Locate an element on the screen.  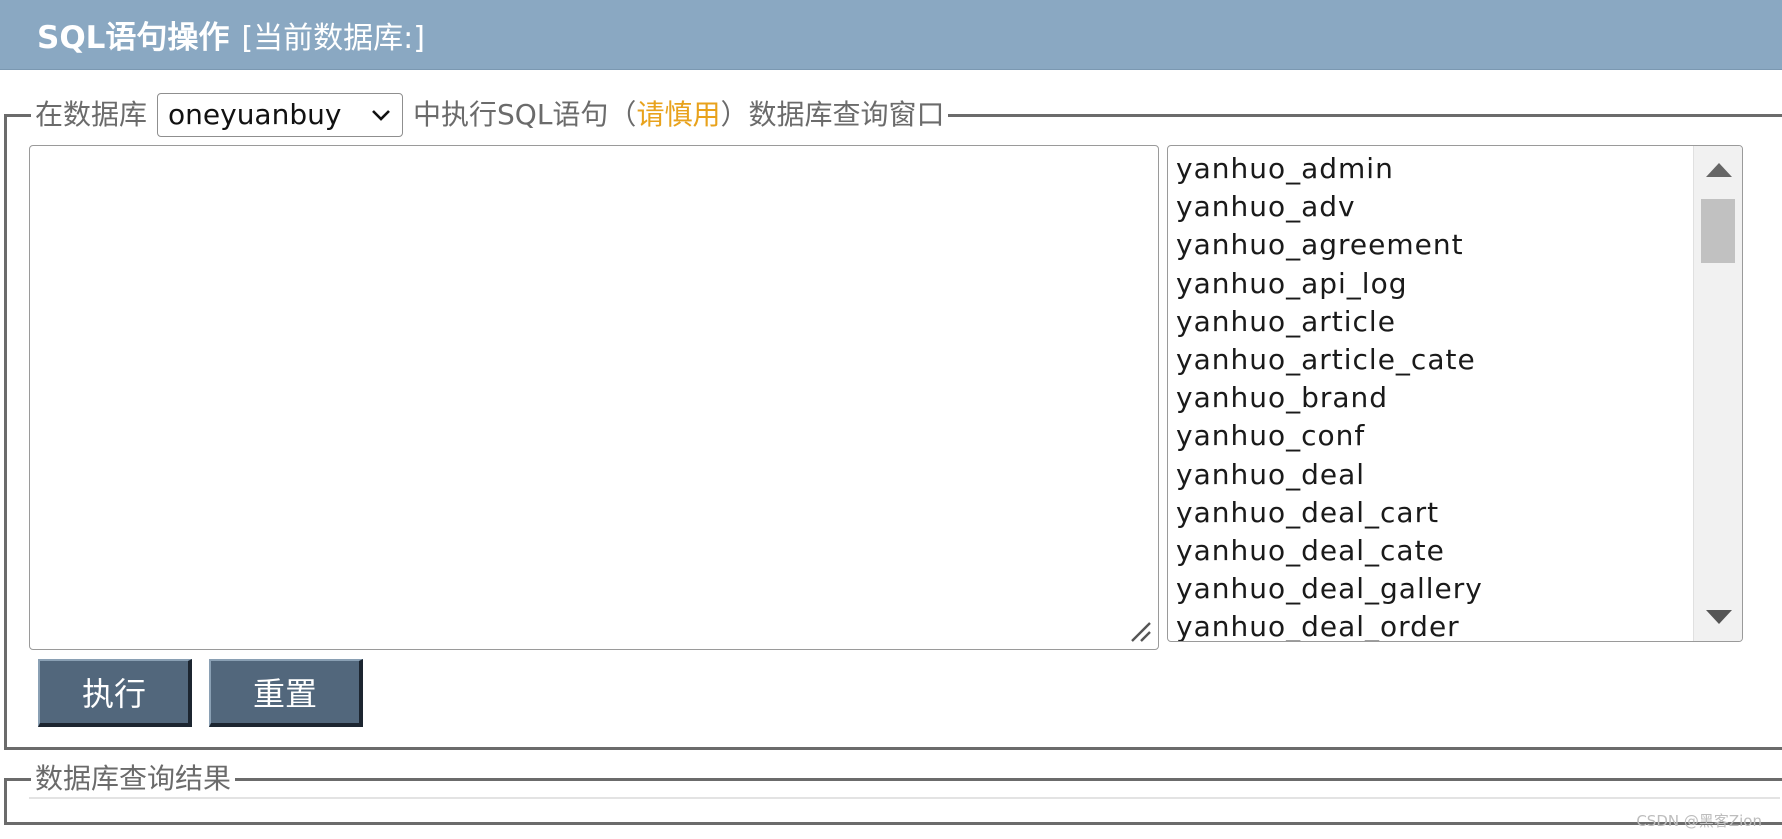
legend-prefix: 在数据库 is located at coordinates (91, 114).